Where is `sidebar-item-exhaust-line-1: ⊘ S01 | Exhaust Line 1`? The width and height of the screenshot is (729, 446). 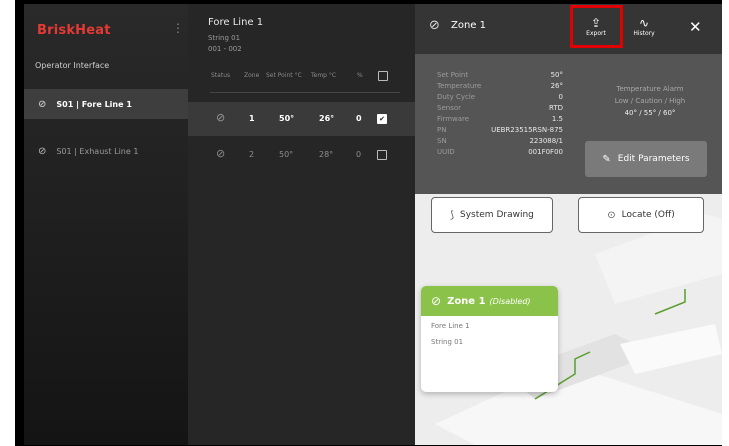
sidebar-item-exhaust-line-1: ⊘ S01 | Exhaust Line 1 is located at coordinates (106, 151).